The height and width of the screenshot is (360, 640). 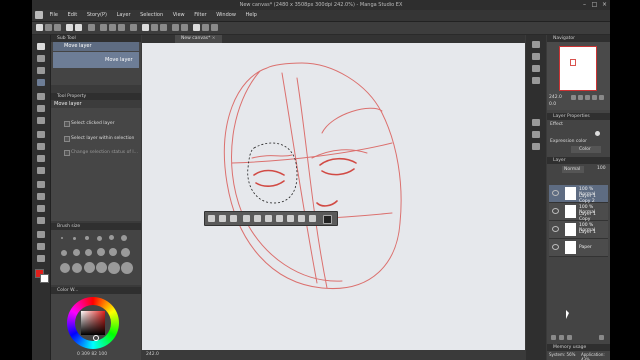 I want to click on layer-row: 100 % Normal Layer 1, so click(x=578, y=230).